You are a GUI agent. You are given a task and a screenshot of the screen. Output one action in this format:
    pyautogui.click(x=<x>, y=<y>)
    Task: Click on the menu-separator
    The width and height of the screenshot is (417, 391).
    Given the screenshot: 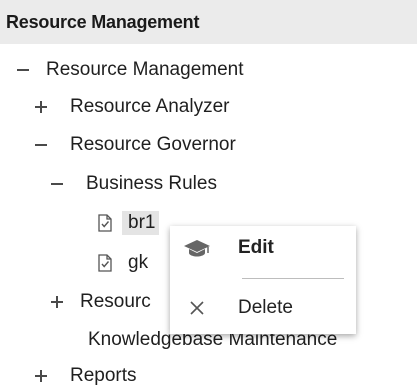 What is the action you would take?
    pyautogui.click(x=293, y=278)
    